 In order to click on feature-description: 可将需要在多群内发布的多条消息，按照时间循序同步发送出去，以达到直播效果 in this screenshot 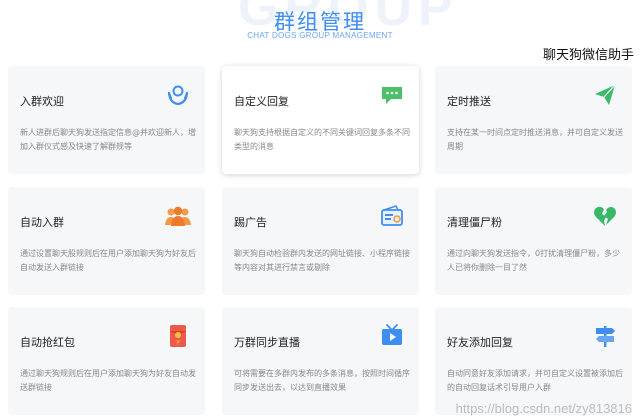, I will do `click(322, 380)`.